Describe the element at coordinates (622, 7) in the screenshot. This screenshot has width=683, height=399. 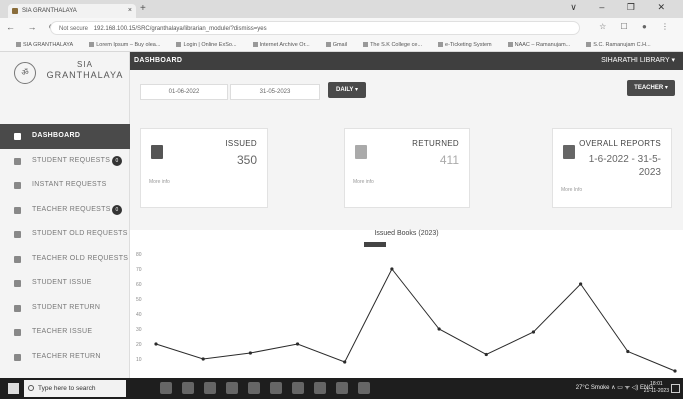
I see `window-controls: ∨ – ❐ ✕` at that location.